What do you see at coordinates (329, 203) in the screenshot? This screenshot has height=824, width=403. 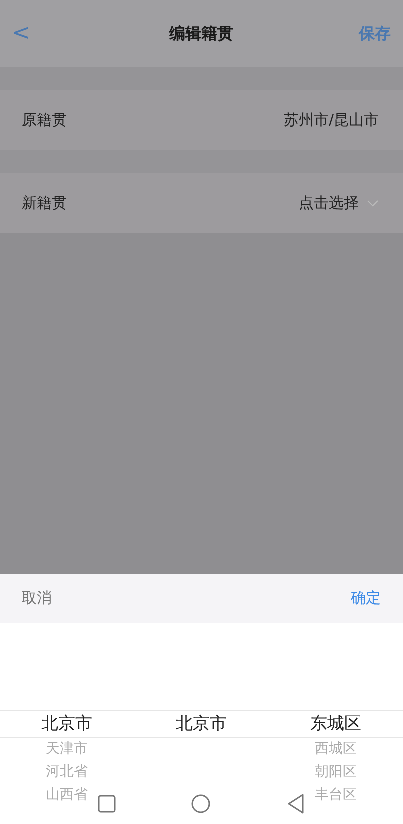 I see `field-value: 点击选择` at bounding box center [329, 203].